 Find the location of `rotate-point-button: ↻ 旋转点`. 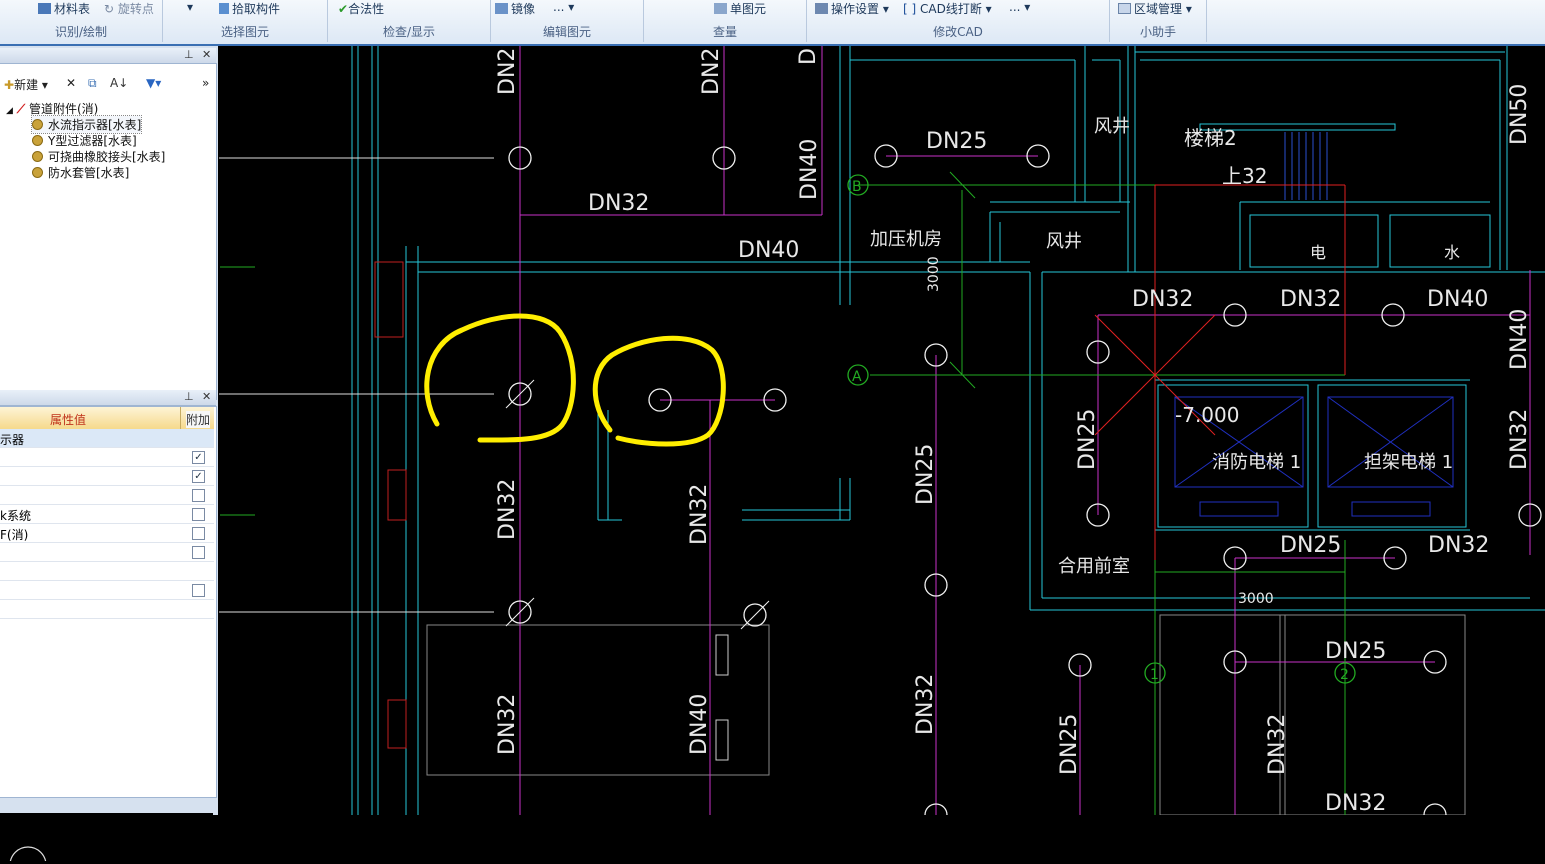

rotate-point-button: ↻ 旋转点 is located at coordinates (129, 8).